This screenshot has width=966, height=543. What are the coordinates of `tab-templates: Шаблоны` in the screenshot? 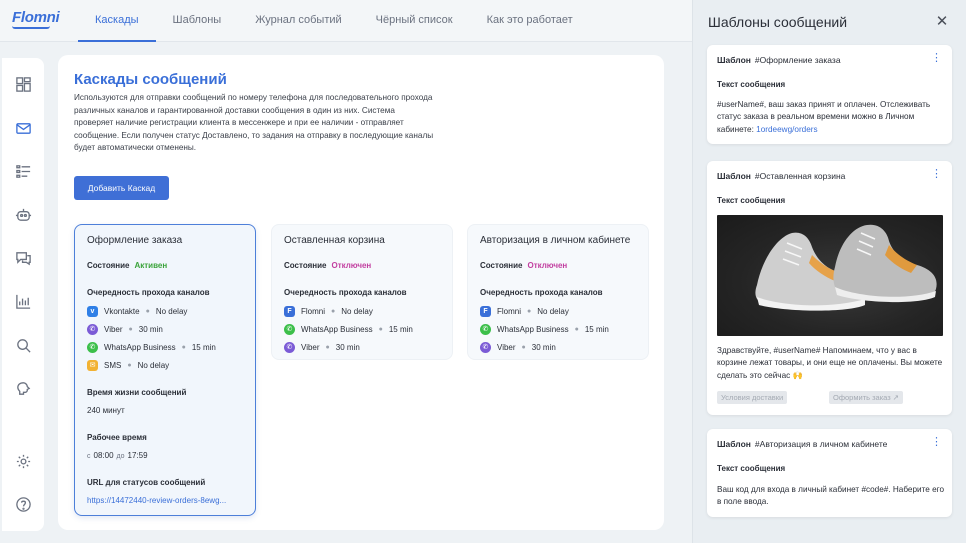 It's located at (197, 21).